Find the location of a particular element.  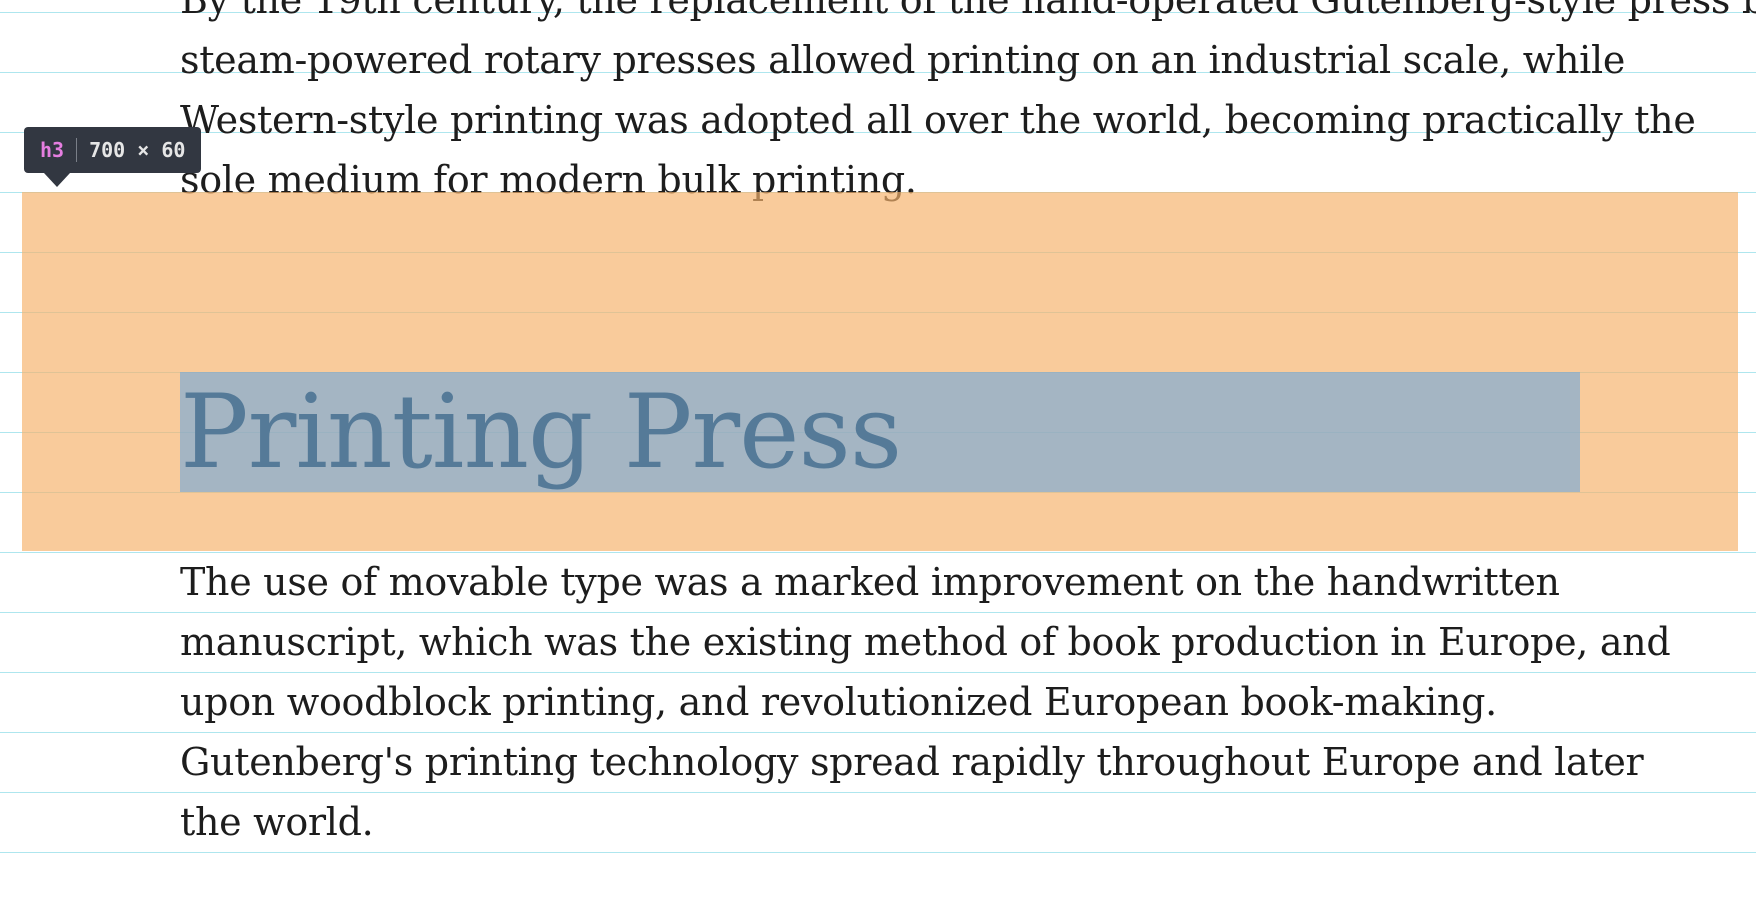

inspector-tooltip: h3 700 × 60 is located at coordinates (113, 150).